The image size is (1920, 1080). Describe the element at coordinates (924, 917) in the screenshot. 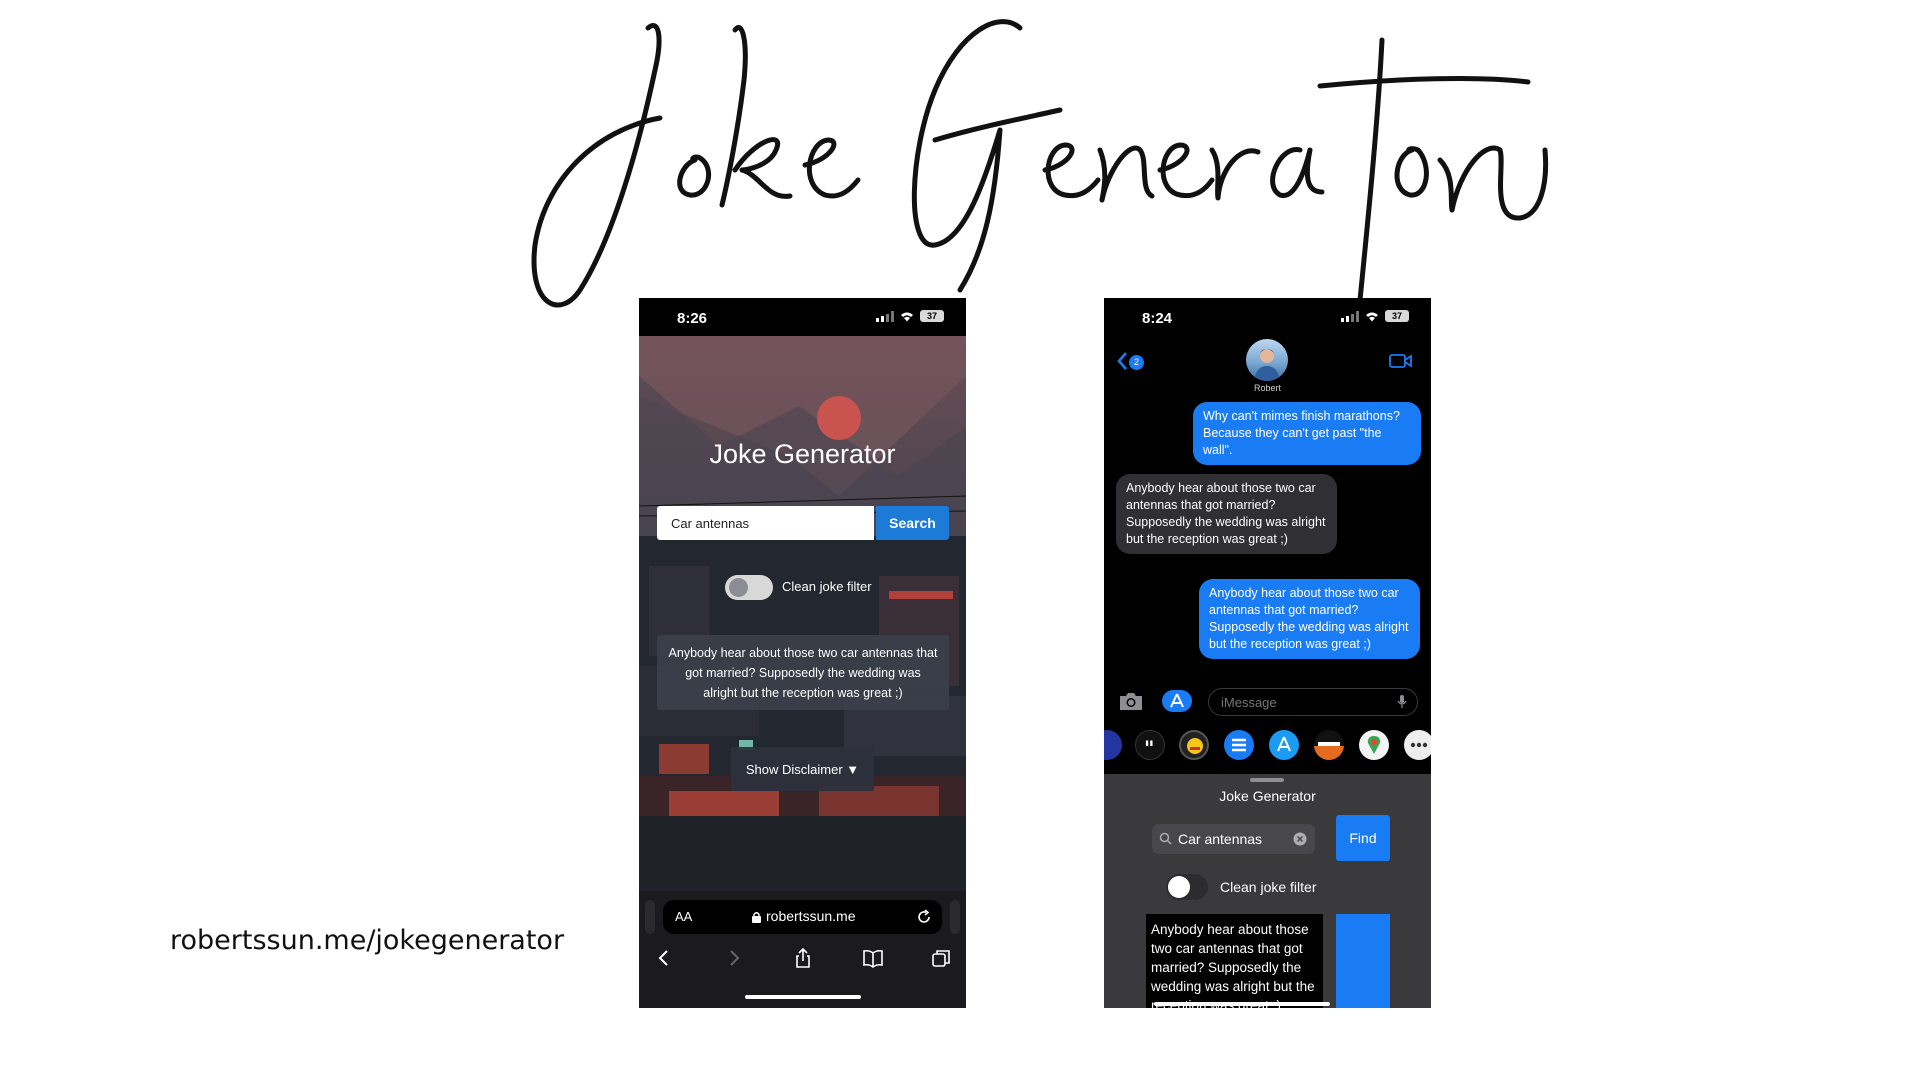

I see `reload-icon` at that location.